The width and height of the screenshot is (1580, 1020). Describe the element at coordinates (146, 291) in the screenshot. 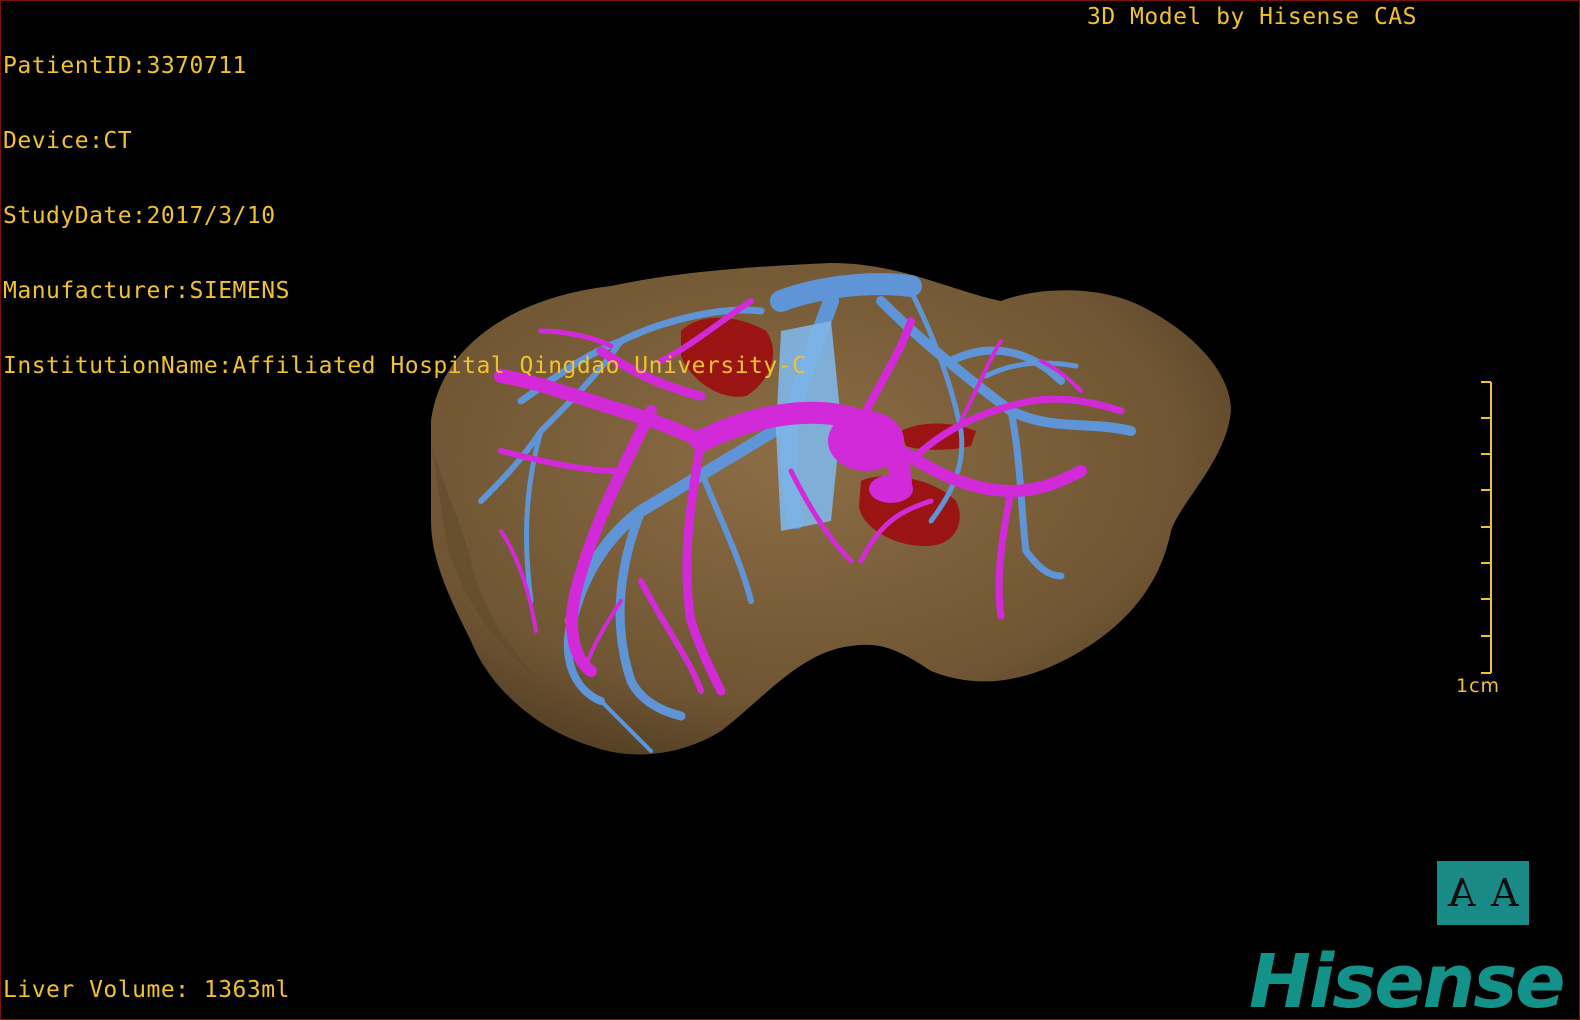

I see `manufacturer: Manufacturer:SIEMENS` at that location.